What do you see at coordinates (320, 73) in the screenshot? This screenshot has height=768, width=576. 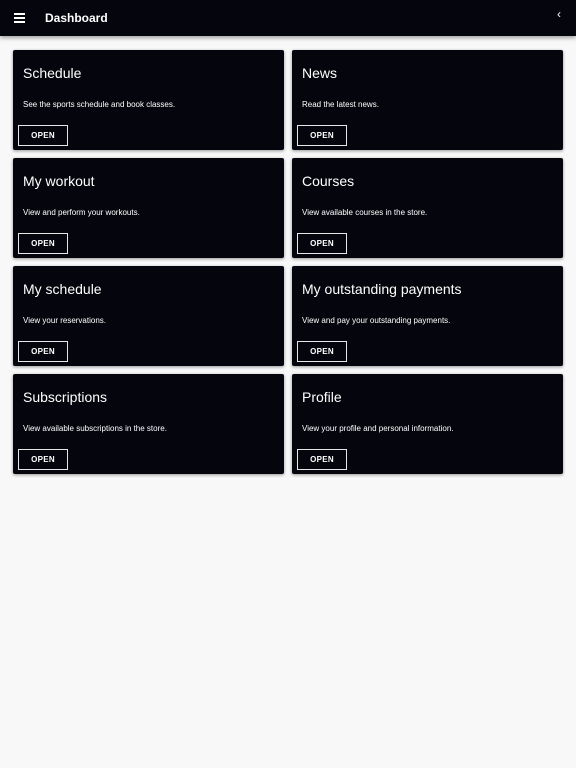 I see `card-title: News` at bounding box center [320, 73].